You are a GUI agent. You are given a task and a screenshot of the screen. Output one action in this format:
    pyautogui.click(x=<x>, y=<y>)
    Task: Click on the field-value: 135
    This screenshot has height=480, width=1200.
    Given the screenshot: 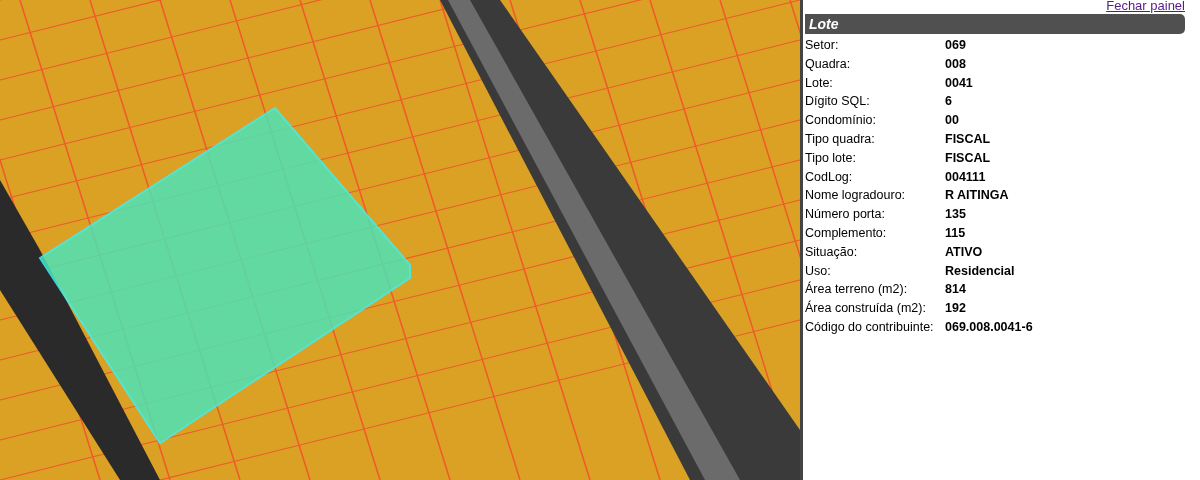 What is the action you would take?
    pyautogui.click(x=955, y=215)
    